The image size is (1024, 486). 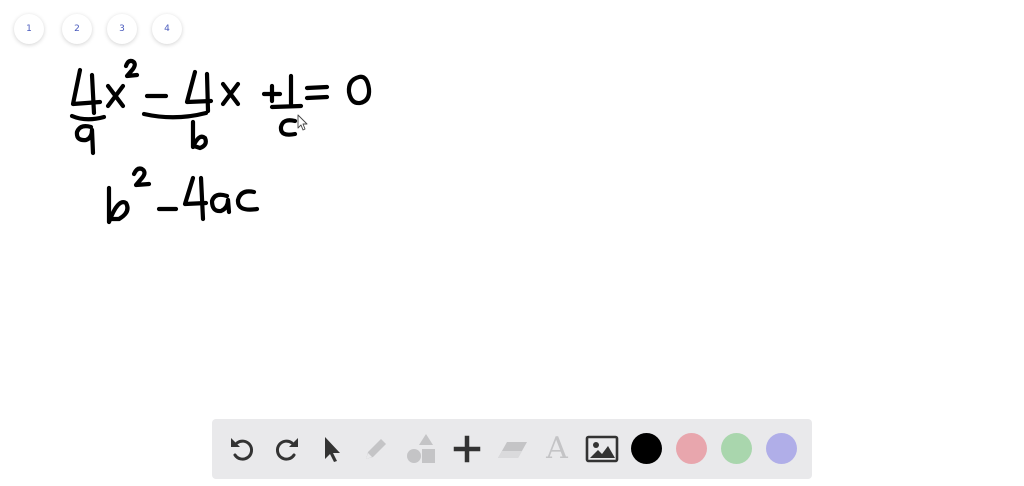 What do you see at coordinates (736, 448) in the screenshot?
I see `color-swatch-green` at bounding box center [736, 448].